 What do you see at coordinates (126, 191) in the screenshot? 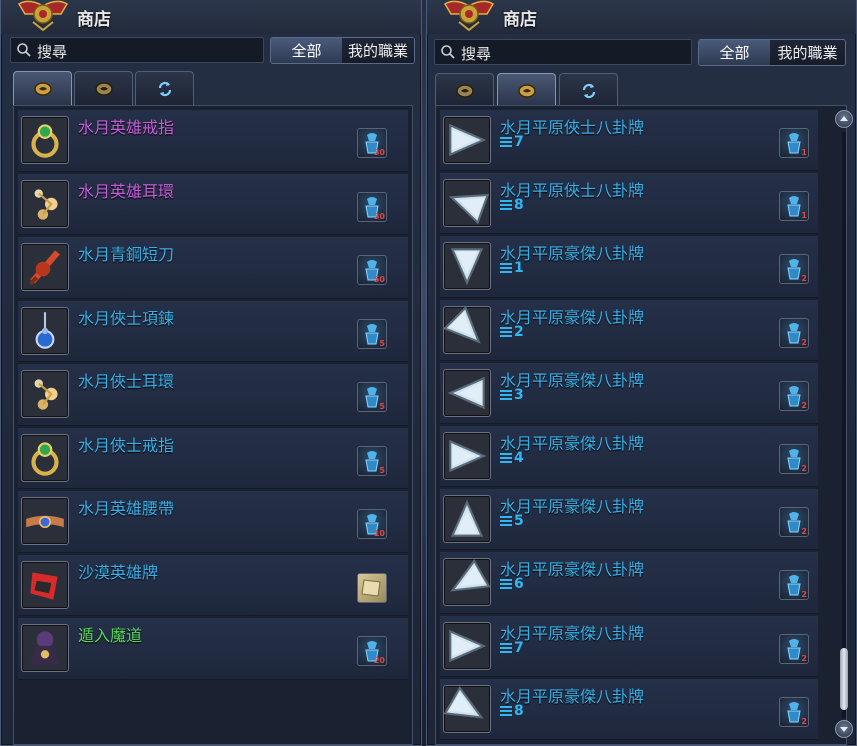
I see `item-name: 水月英雄耳環` at bounding box center [126, 191].